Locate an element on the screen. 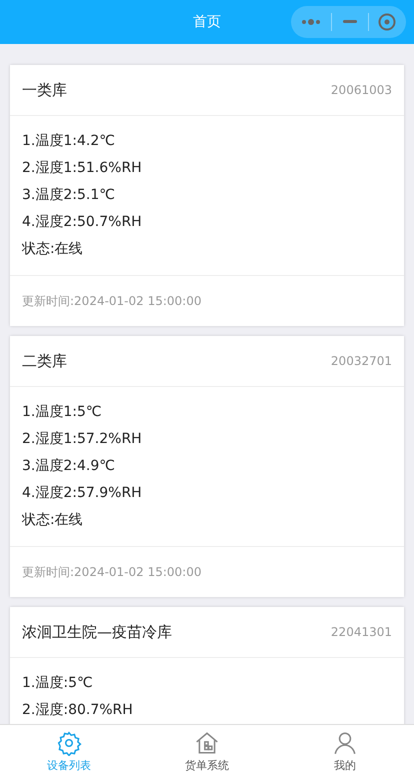  page-title: 首页 is located at coordinates (207, 22).